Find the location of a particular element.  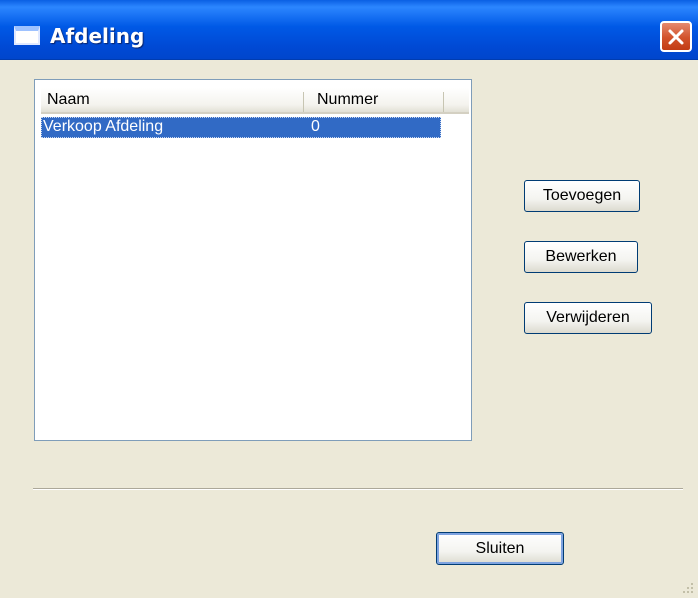

separator is located at coordinates (358, 489).